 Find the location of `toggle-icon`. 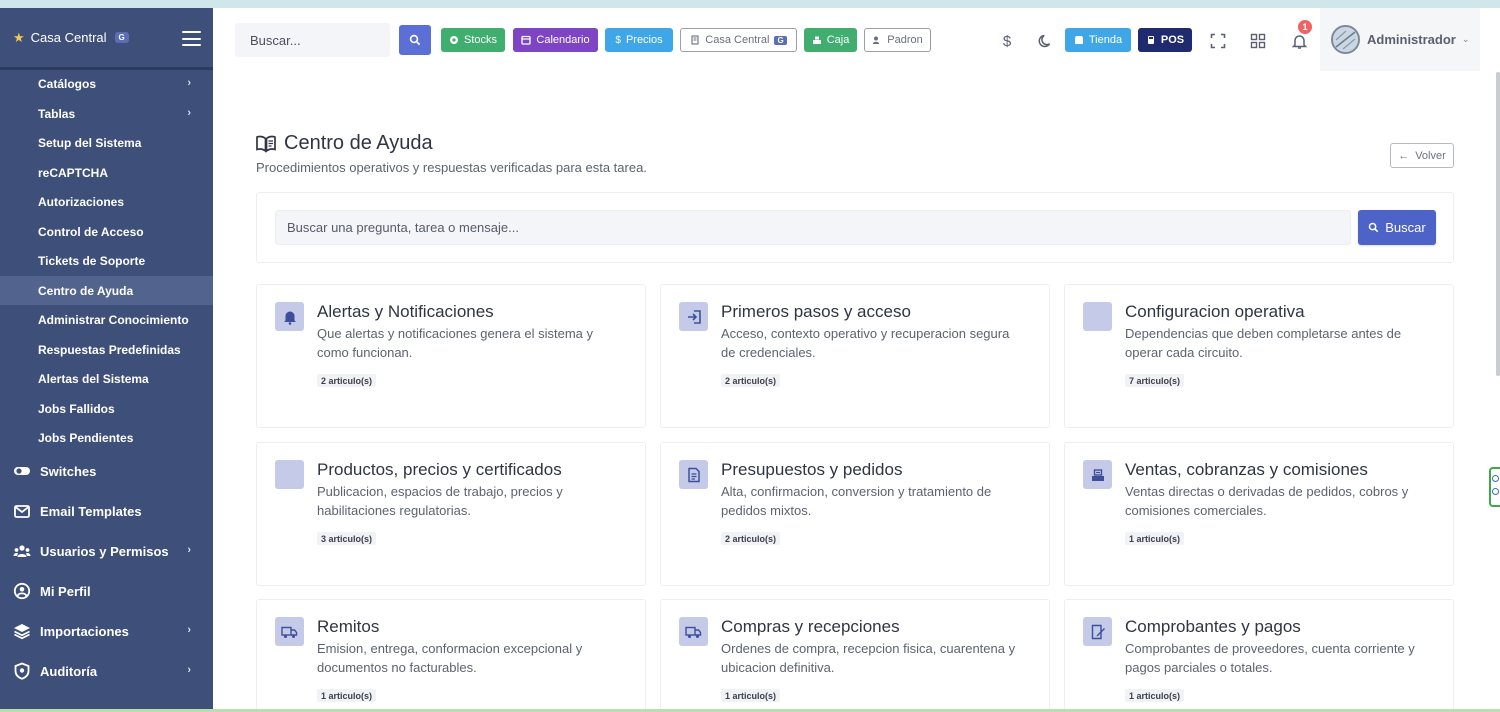

toggle-icon is located at coordinates (22, 471).